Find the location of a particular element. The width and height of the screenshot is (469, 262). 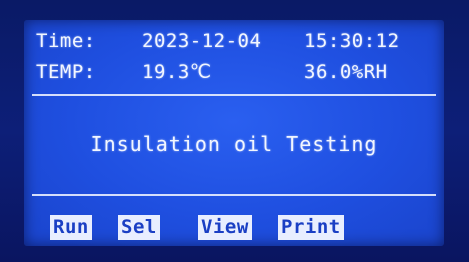

top-divider is located at coordinates (234, 95).